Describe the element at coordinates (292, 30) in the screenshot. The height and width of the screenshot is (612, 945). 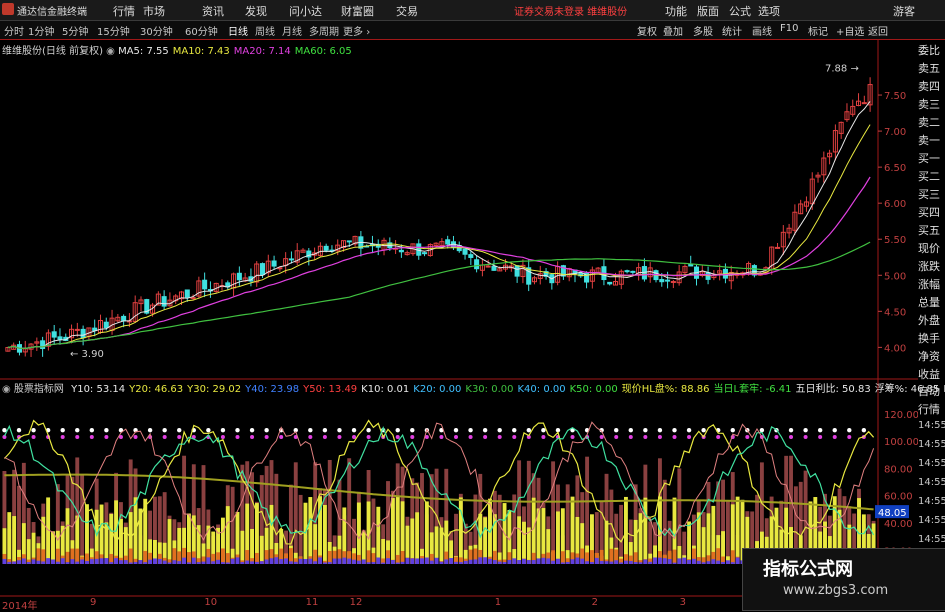
I see `tab-monthly: 月线` at that location.